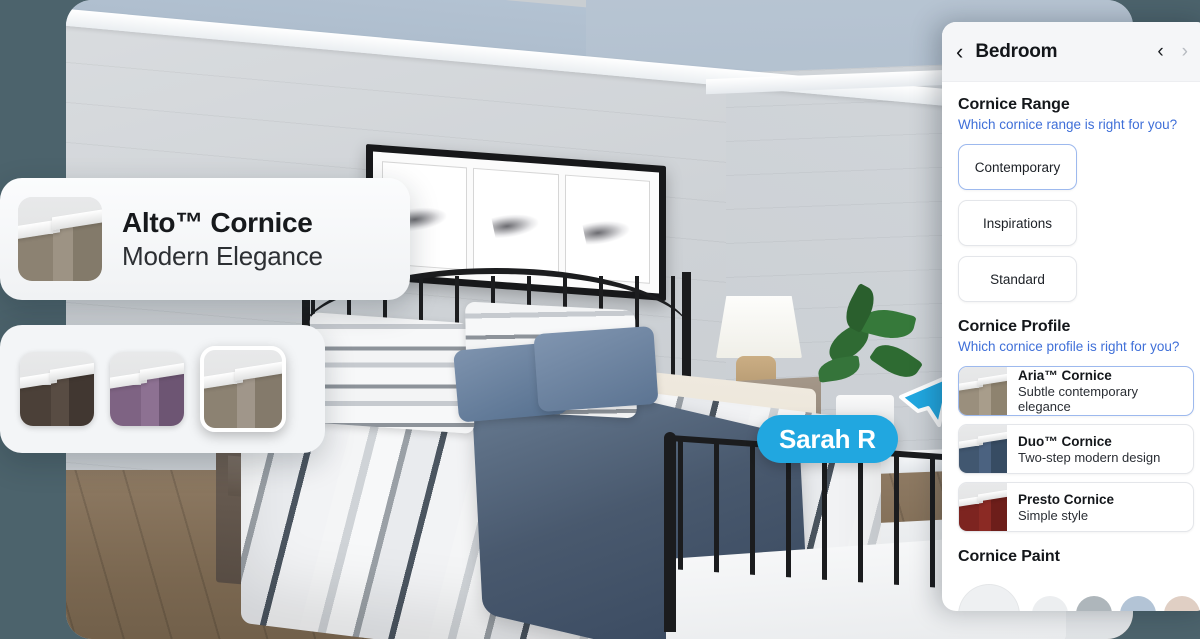 This screenshot has width=1200, height=639. Describe the element at coordinates (1182, 603) in the screenshot. I see `paint-swatch-beige` at that location.